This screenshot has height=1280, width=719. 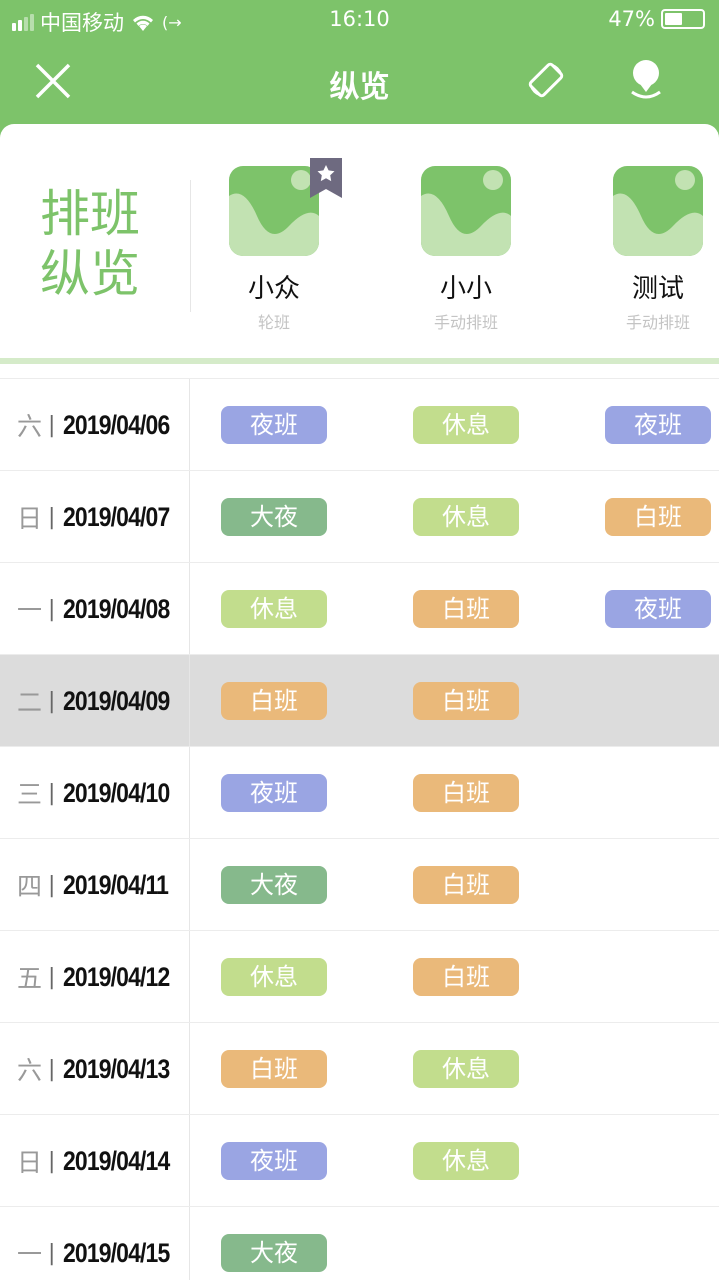 I want to click on star-bookmark-icon, so click(x=326, y=178).